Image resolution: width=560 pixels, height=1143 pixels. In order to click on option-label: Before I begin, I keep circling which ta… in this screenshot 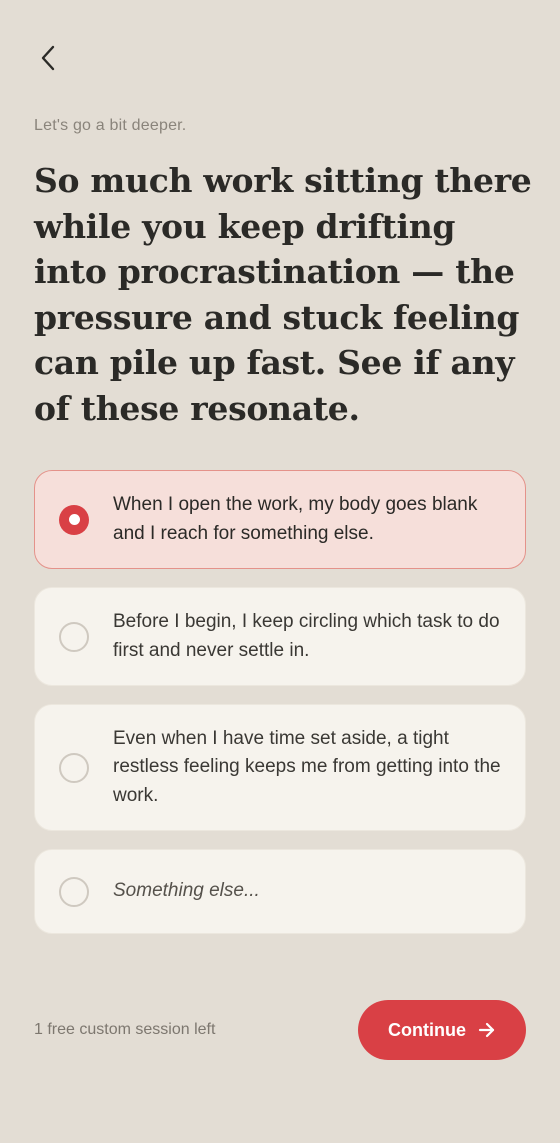, I will do `click(306, 636)`.